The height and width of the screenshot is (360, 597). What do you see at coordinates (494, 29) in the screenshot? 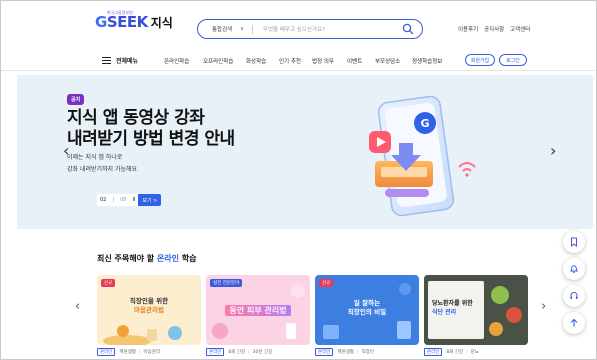
I see `util-link-notice: 공지사항` at bounding box center [494, 29].